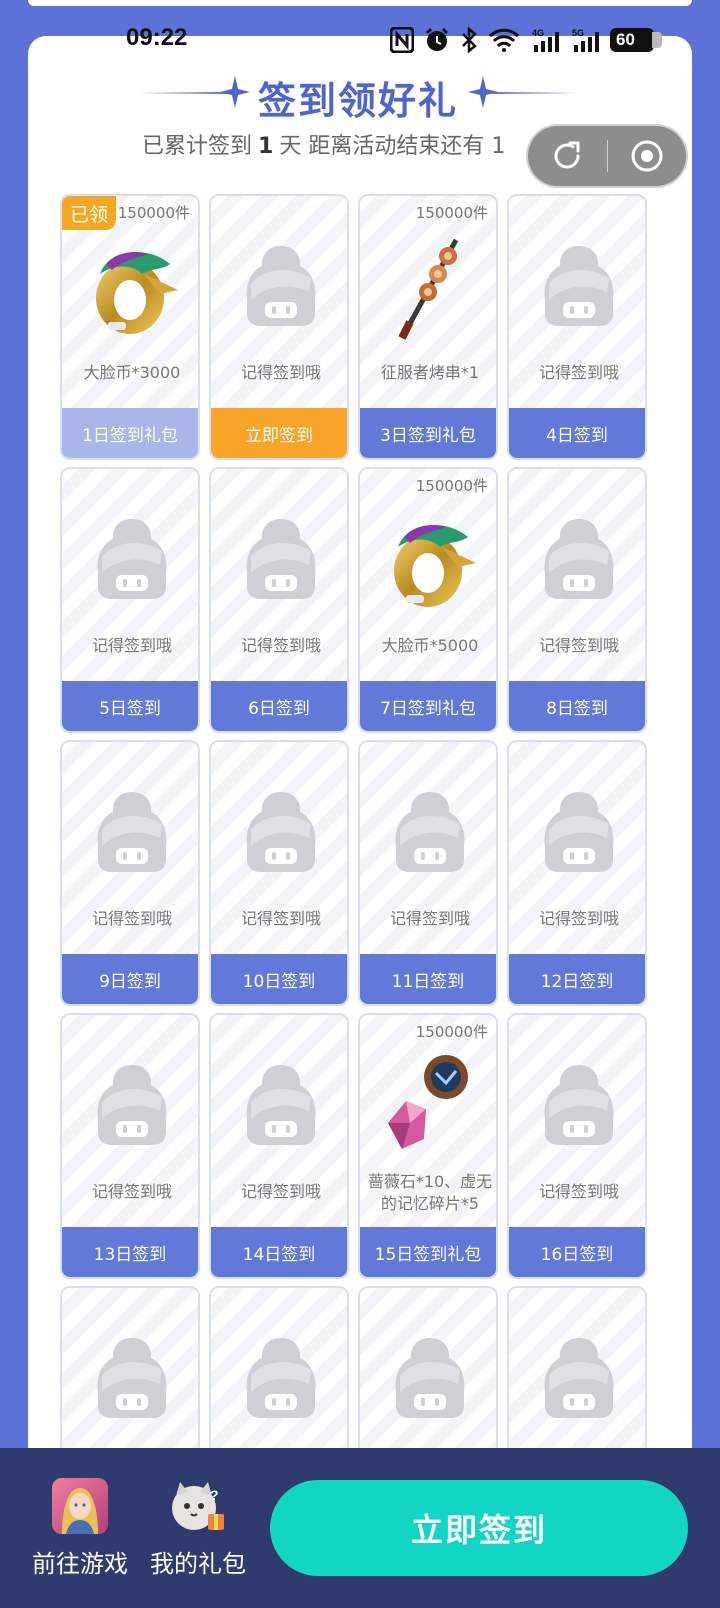 Image resolution: width=720 pixels, height=1608 pixels. Describe the element at coordinates (279, 327) in the screenshot. I see `reward-card: 记得签到哦 立即签到` at that location.